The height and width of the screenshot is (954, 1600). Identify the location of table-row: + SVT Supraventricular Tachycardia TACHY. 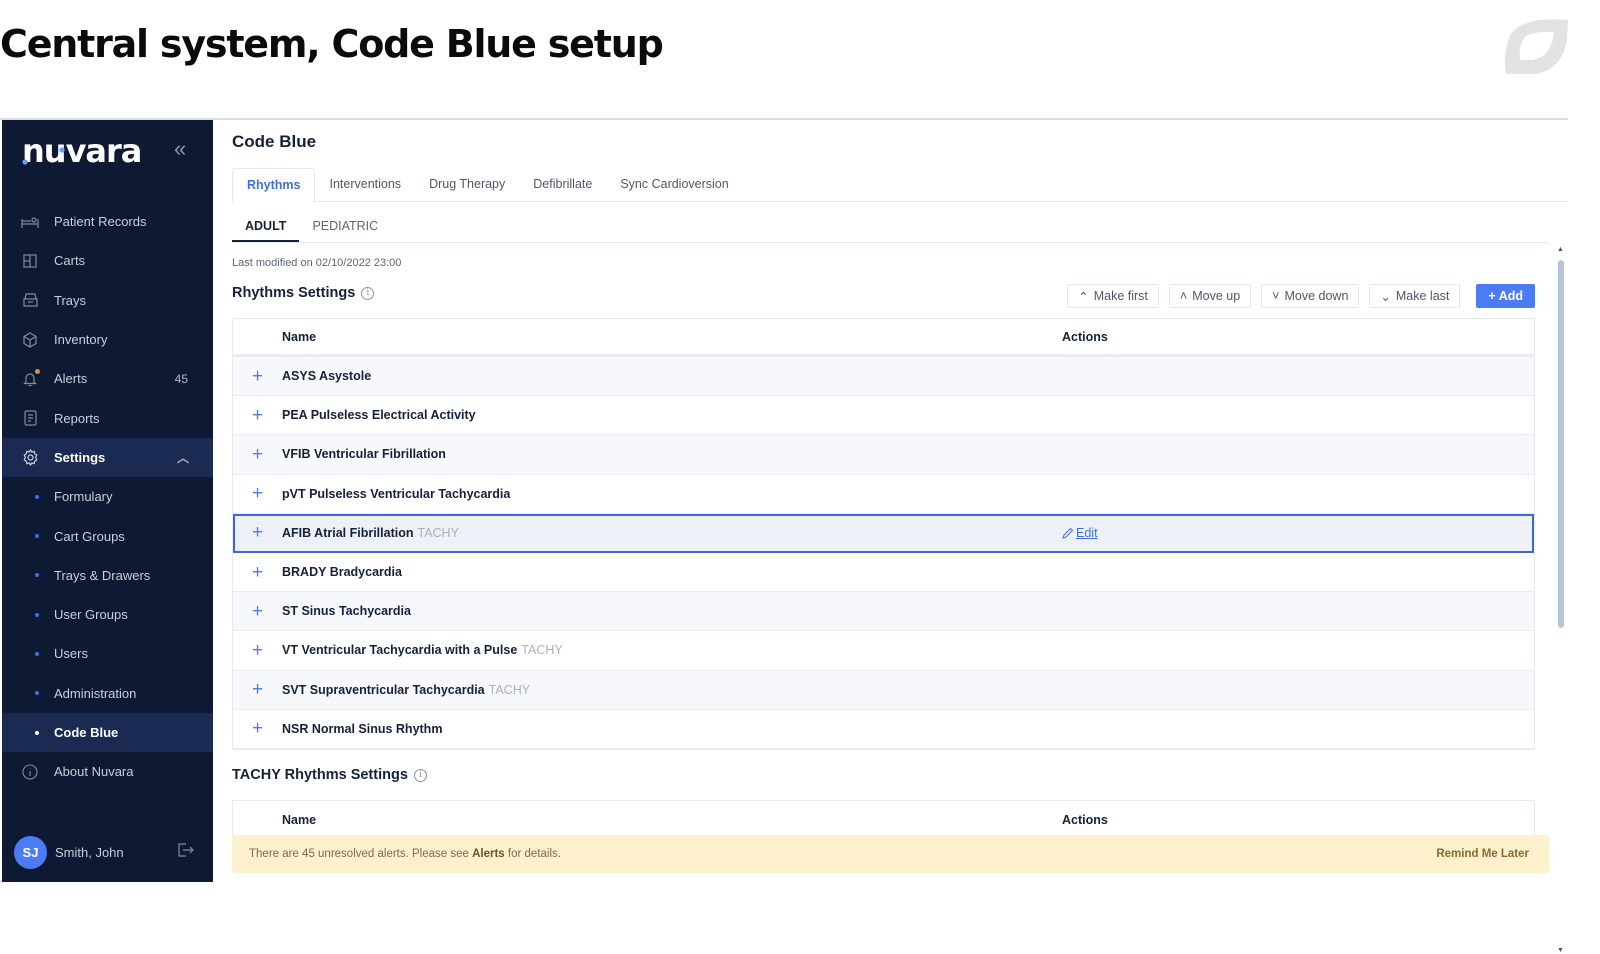
(883, 690).